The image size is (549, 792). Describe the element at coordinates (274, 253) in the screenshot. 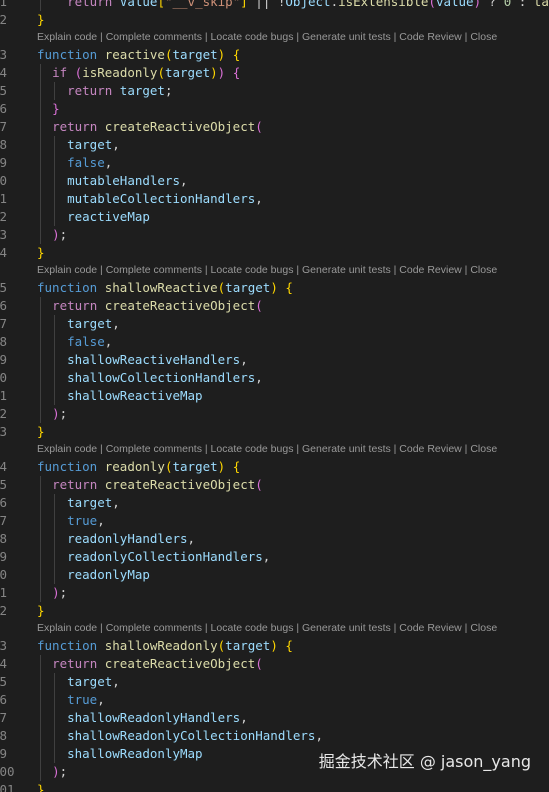

I see `code-line: 74}` at that location.